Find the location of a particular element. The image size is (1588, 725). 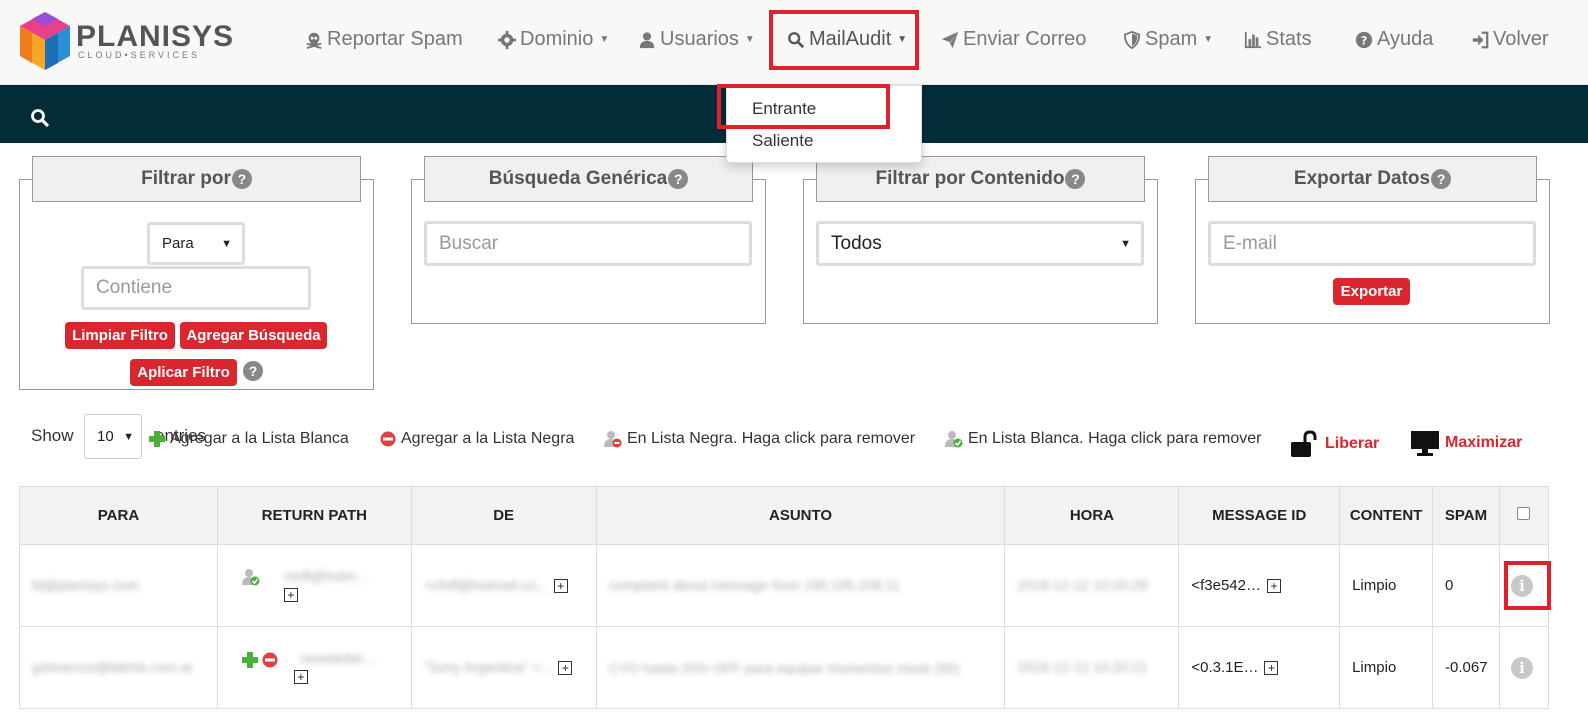

brand-name: PLANISYS is located at coordinates (155, 36).